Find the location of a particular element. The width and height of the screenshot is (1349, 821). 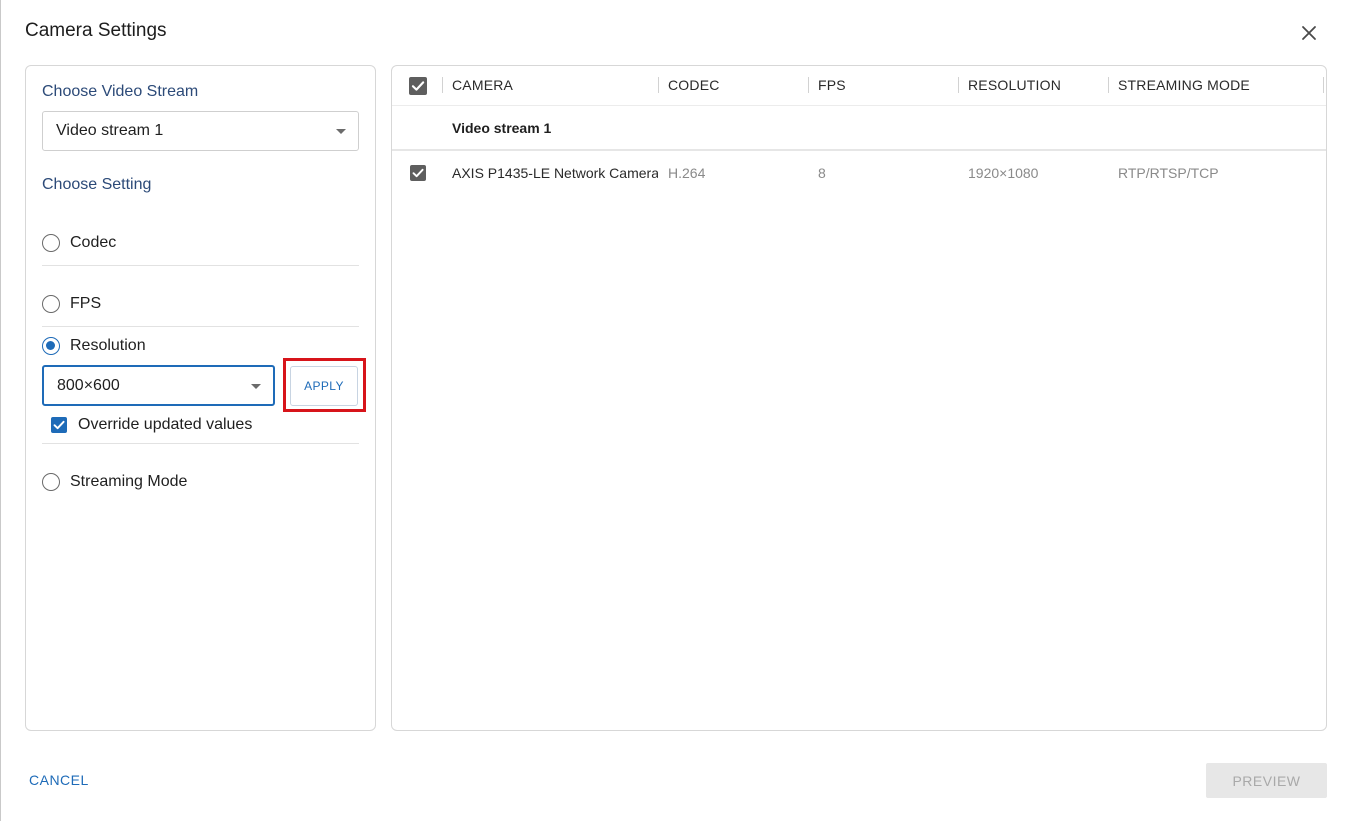

cell-camera: AXIS P1435-LE Network Camera is located at coordinates (555, 173).